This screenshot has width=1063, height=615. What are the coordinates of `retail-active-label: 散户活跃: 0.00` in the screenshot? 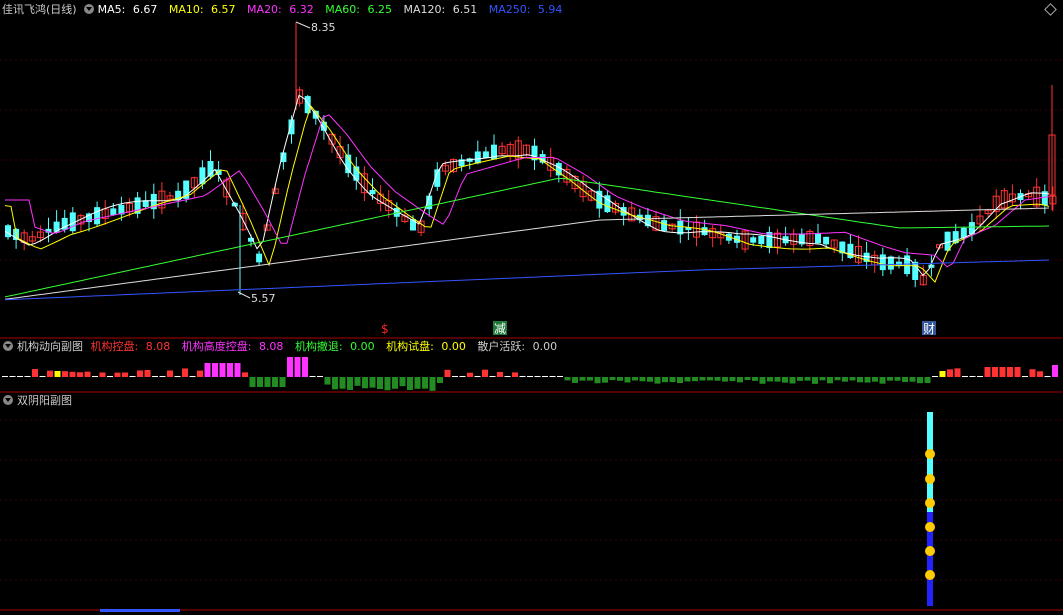 It's located at (517, 346).